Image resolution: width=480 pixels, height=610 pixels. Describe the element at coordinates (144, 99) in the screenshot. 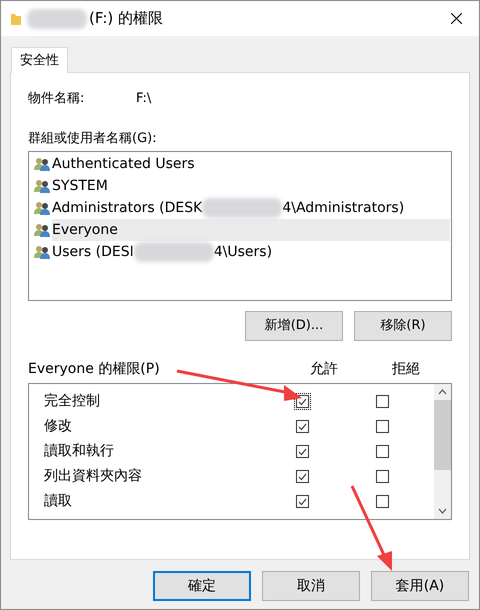

I see `object-name-value: F:\` at that location.